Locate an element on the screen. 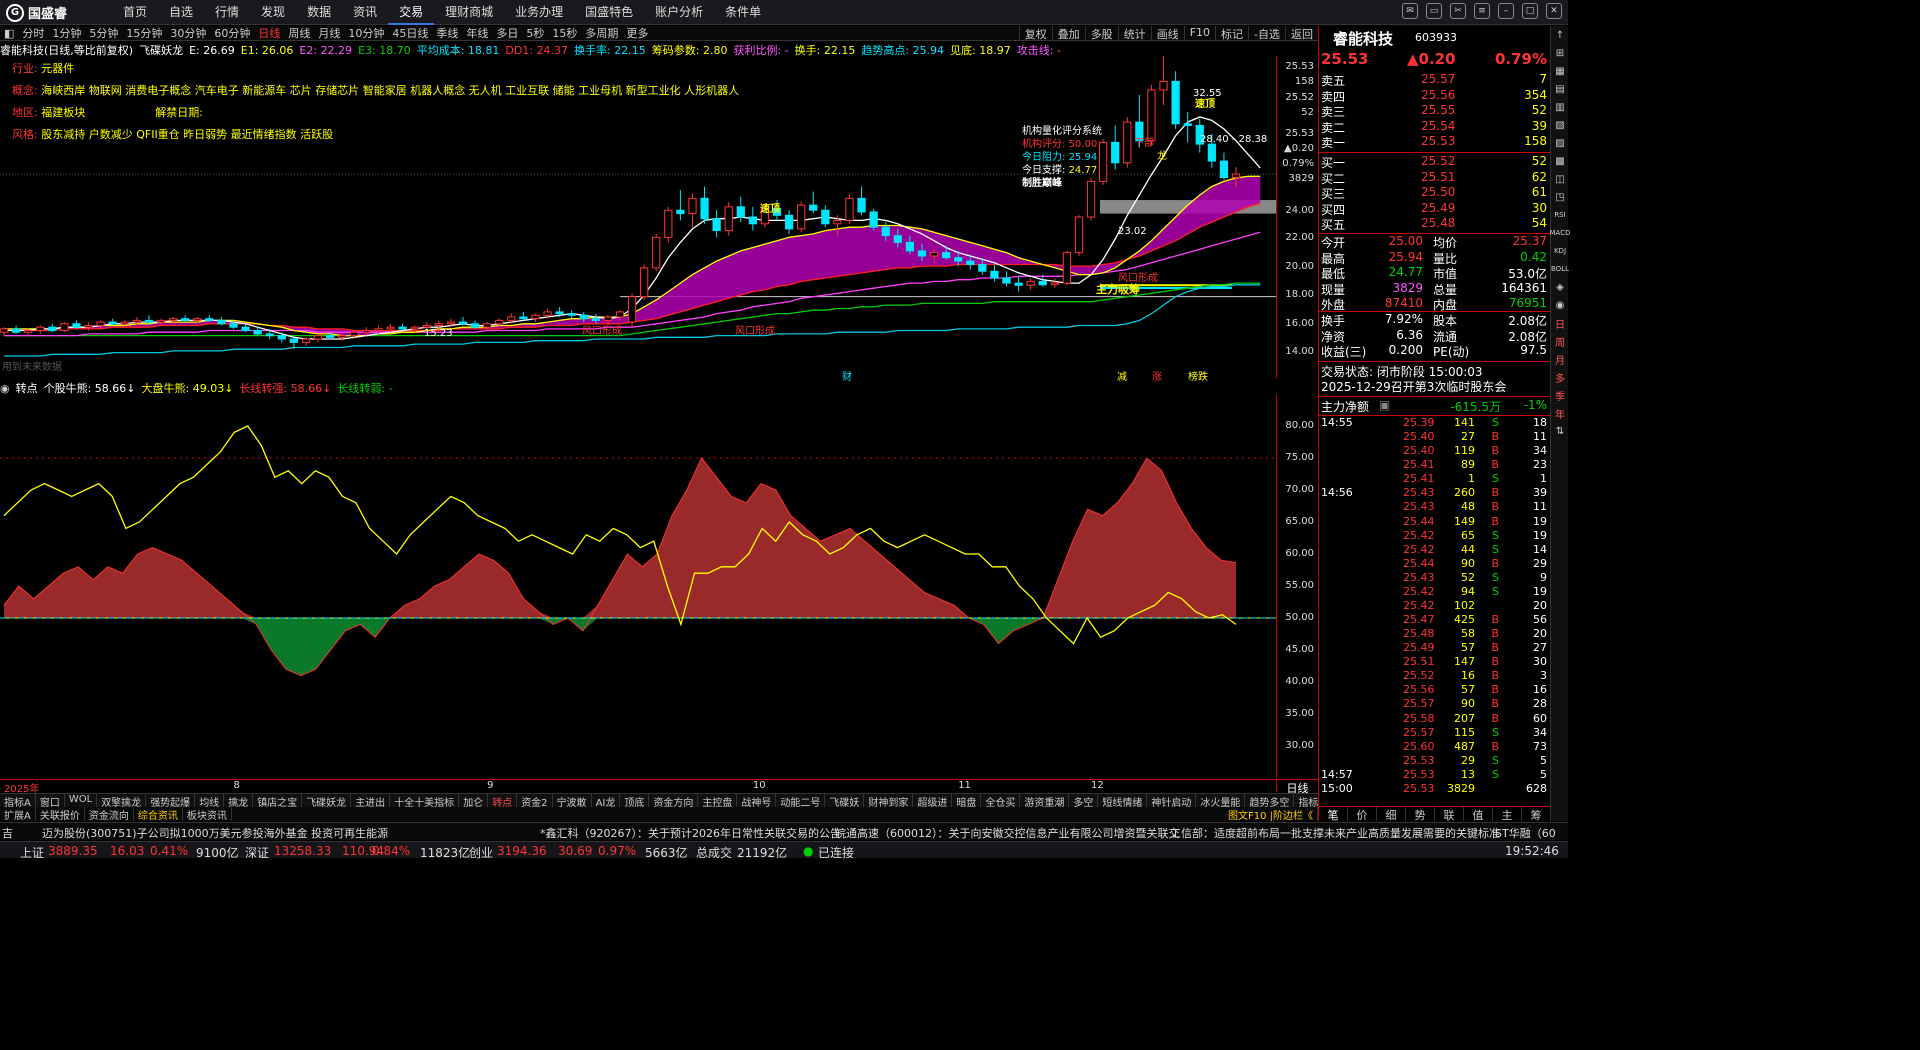 The image size is (1920, 1050). sub-tab: 关联报价 is located at coordinates (60, 814).